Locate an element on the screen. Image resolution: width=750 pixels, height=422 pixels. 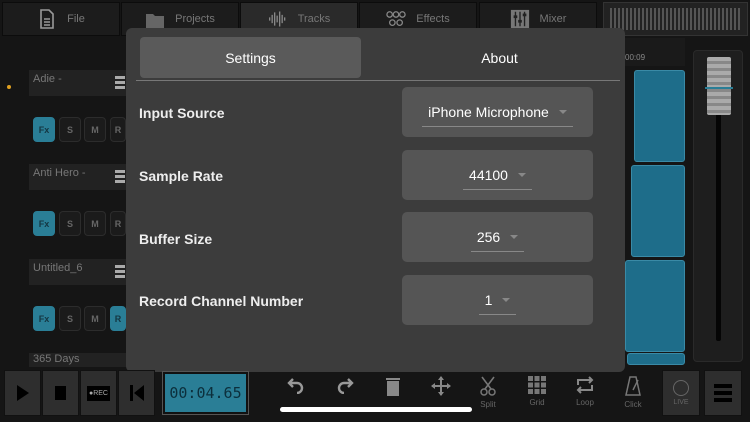
move-icon is located at coordinates (441, 386).